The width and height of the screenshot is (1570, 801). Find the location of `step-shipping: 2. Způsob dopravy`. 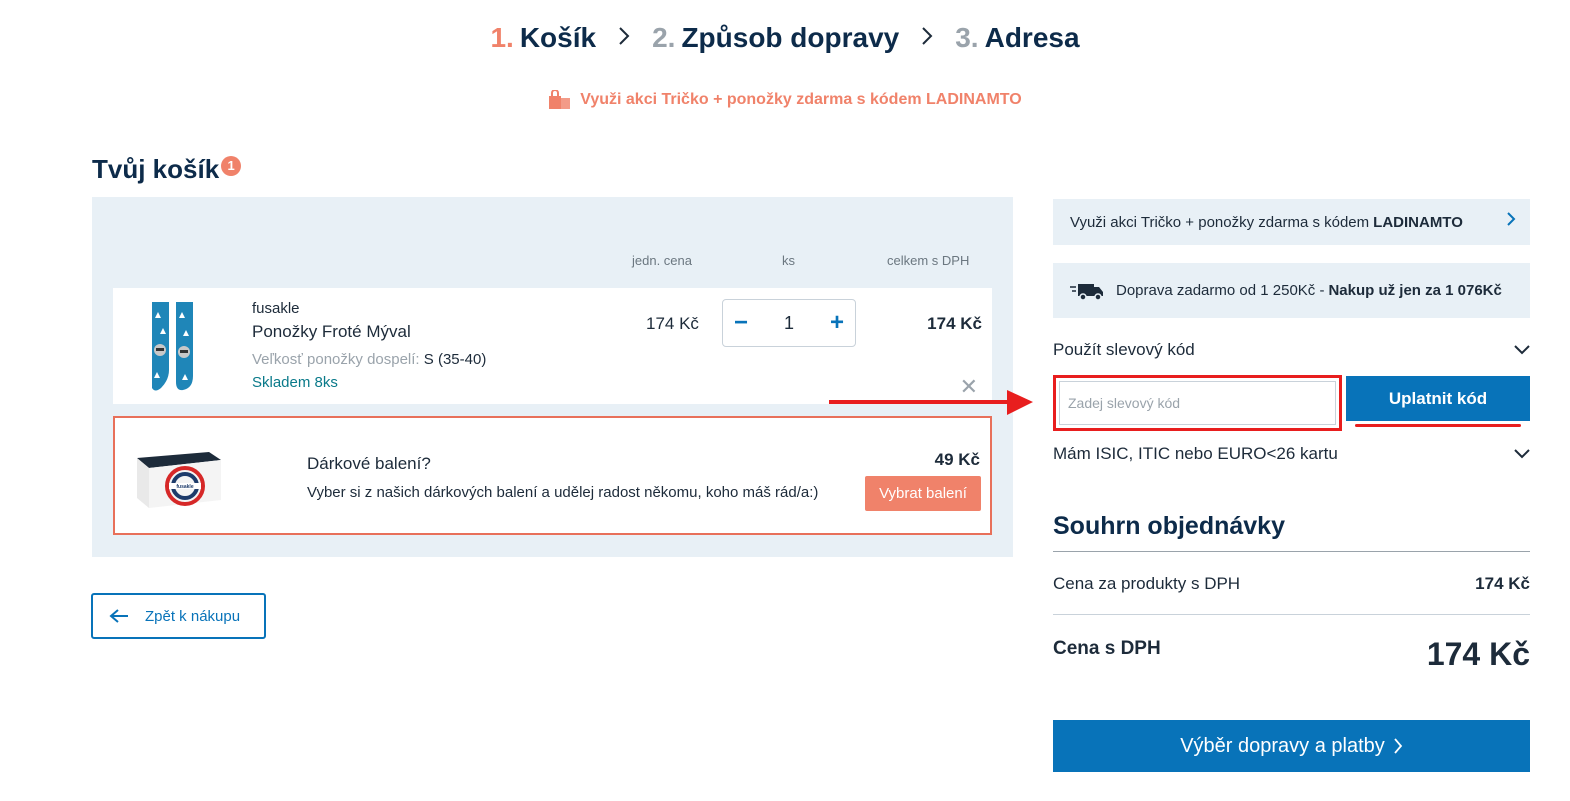

step-shipping: 2. Způsob dopravy is located at coordinates (775, 38).